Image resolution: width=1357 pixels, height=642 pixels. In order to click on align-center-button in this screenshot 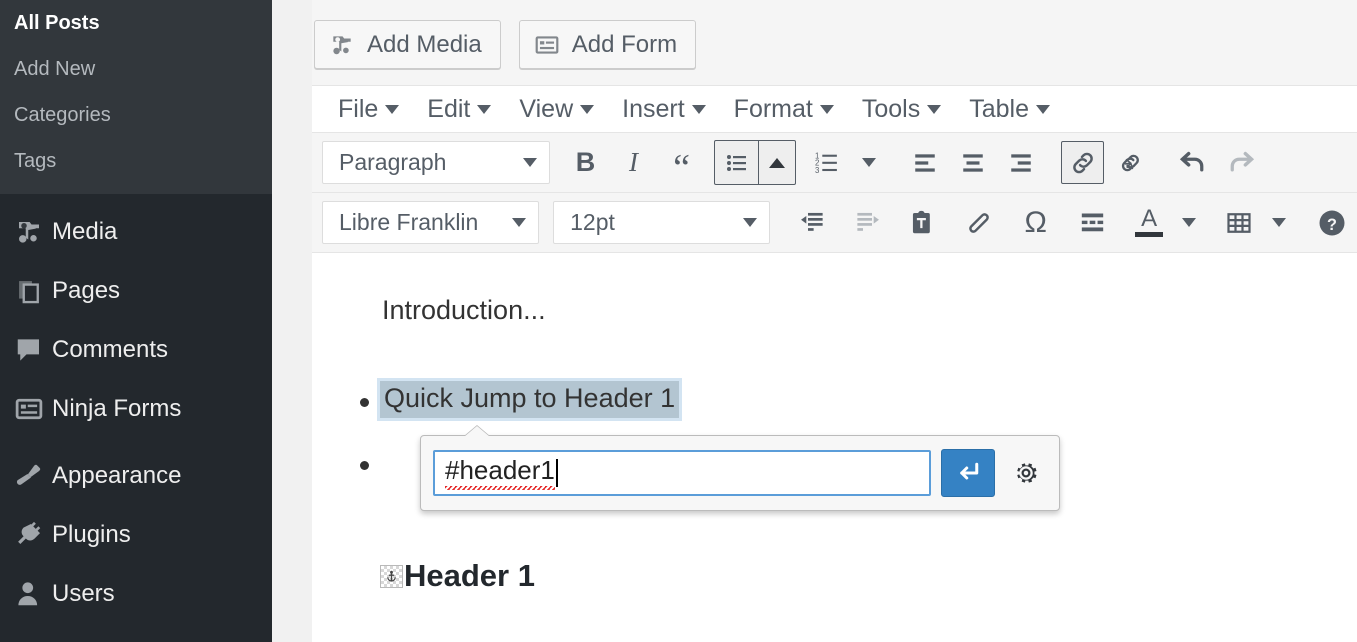, I will do `click(972, 162)`.